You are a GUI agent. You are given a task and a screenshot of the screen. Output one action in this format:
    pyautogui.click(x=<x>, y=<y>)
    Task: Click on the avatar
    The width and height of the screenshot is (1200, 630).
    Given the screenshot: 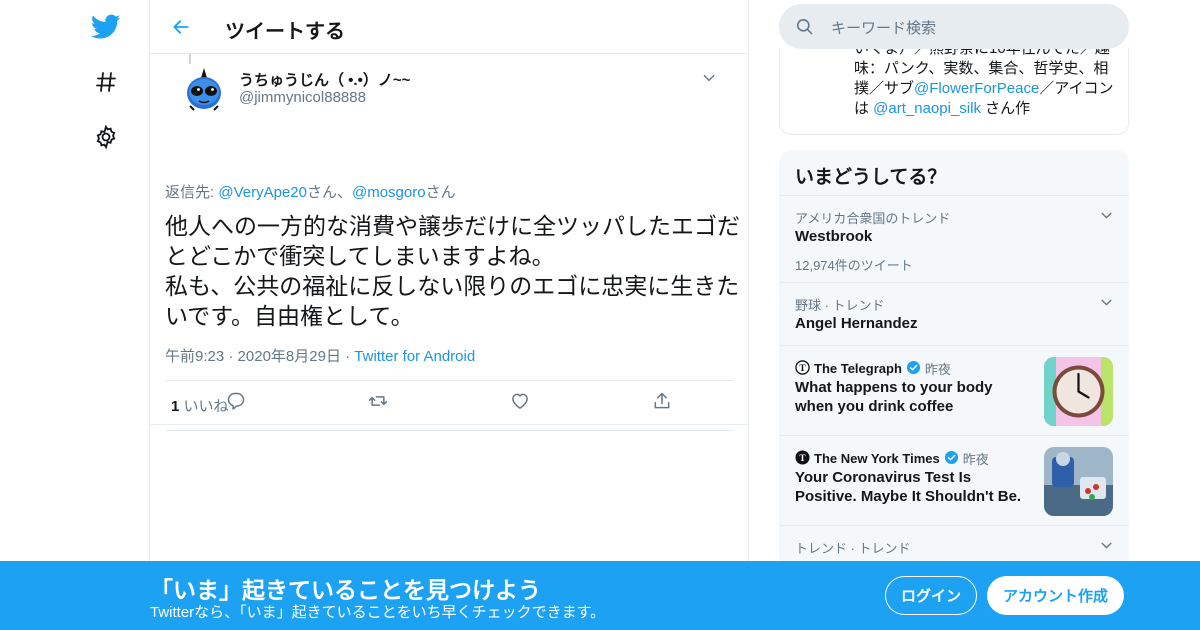 What is the action you would take?
    pyautogui.click(x=204, y=90)
    